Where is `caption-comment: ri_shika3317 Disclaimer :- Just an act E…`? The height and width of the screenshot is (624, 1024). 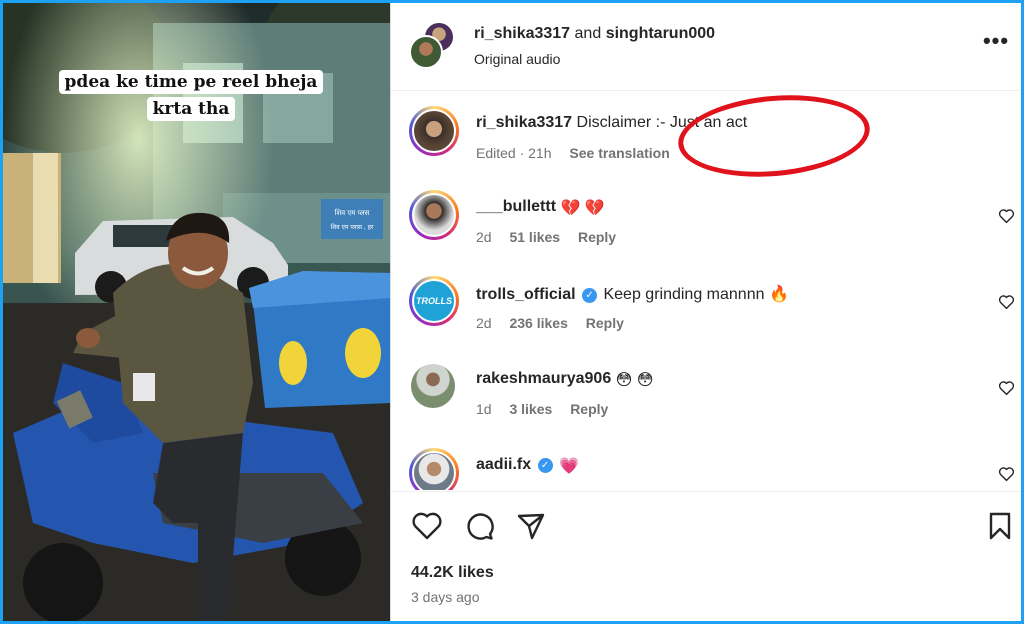
caption-comment: ri_shika3317 Disclaimer :- Just an act E… is located at coordinates (706, 142).